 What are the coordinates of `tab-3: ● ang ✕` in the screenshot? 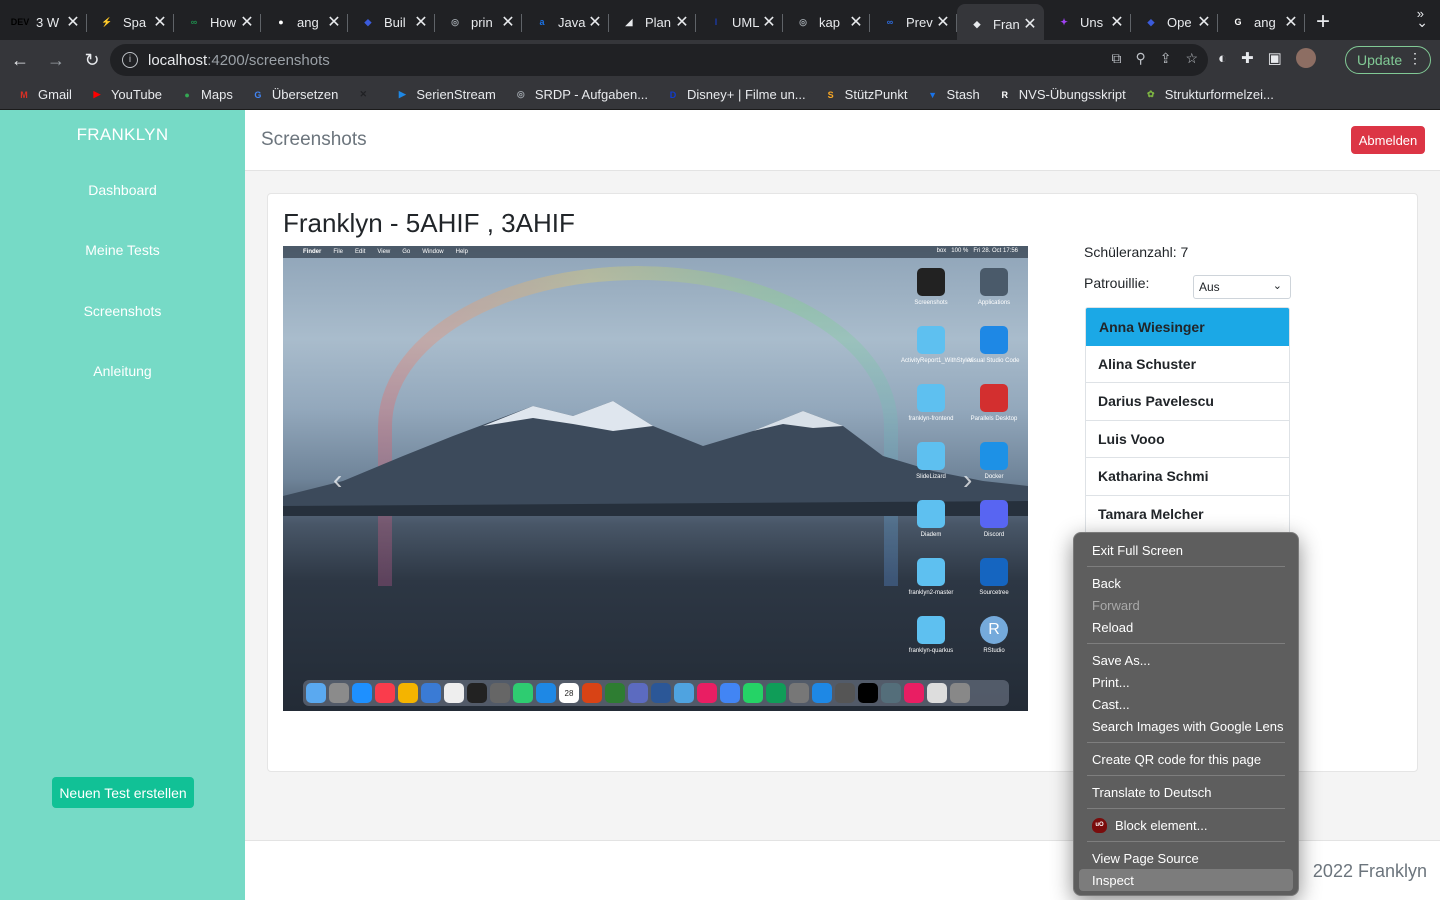 It's located at (304, 22).